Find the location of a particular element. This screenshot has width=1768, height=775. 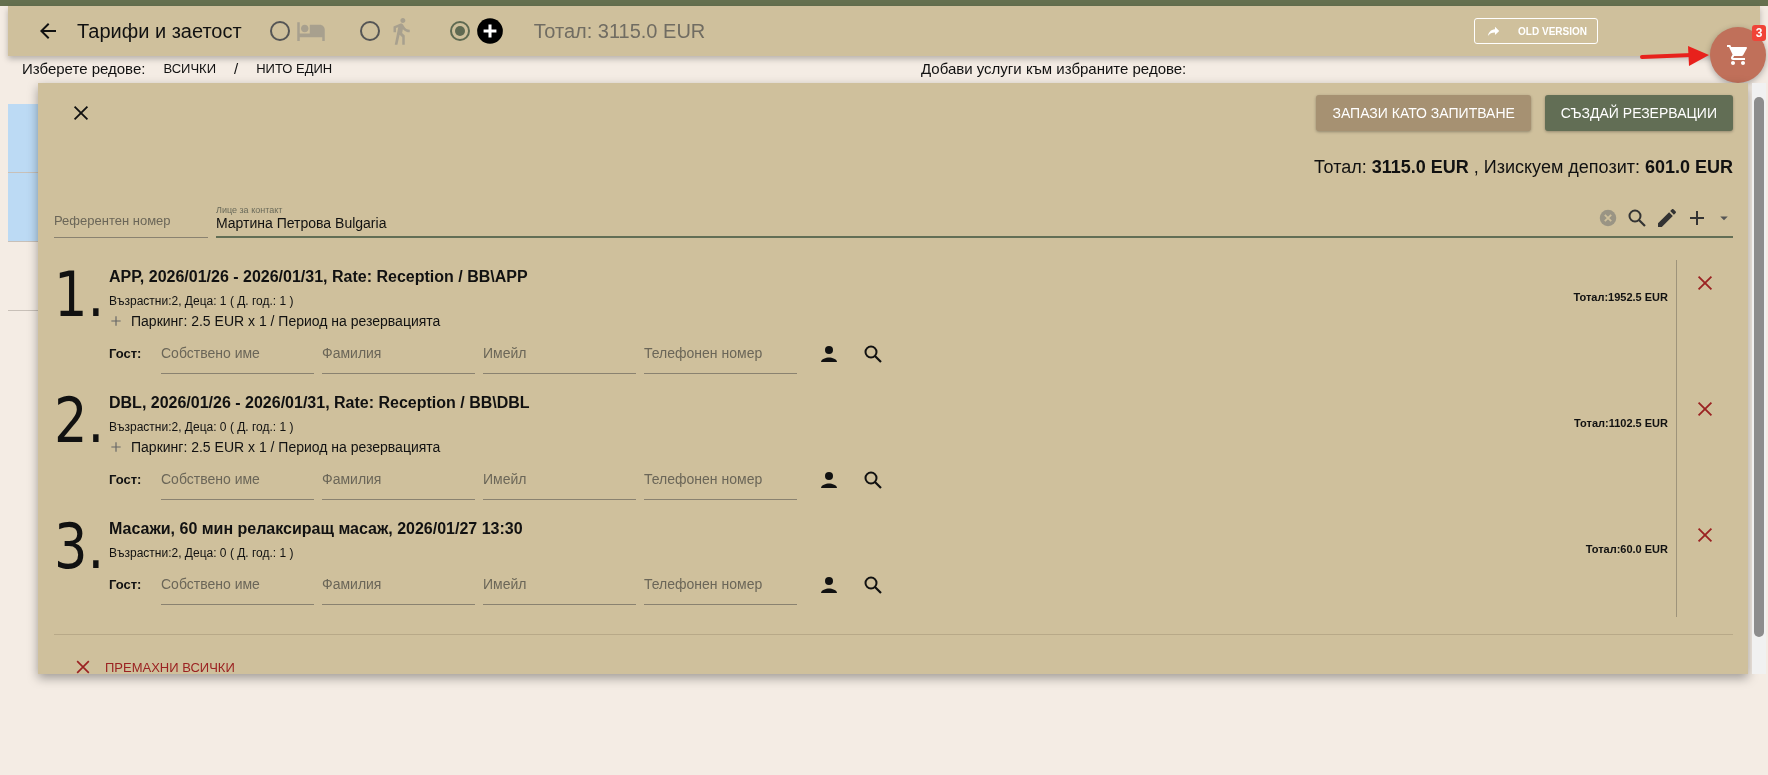

select-all-link: ВСИЧКИ is located at coordinates (189, 68).